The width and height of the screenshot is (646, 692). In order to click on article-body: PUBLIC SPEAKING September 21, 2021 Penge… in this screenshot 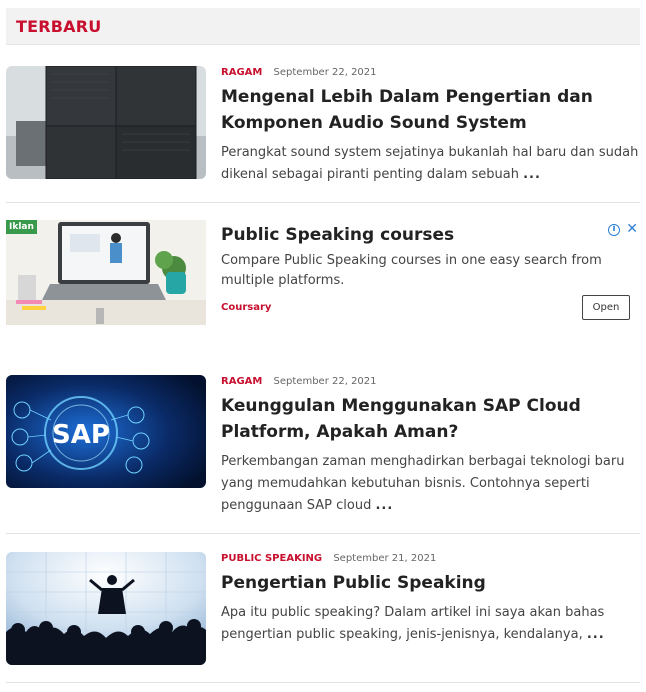, I will do `click(430, 599)`.